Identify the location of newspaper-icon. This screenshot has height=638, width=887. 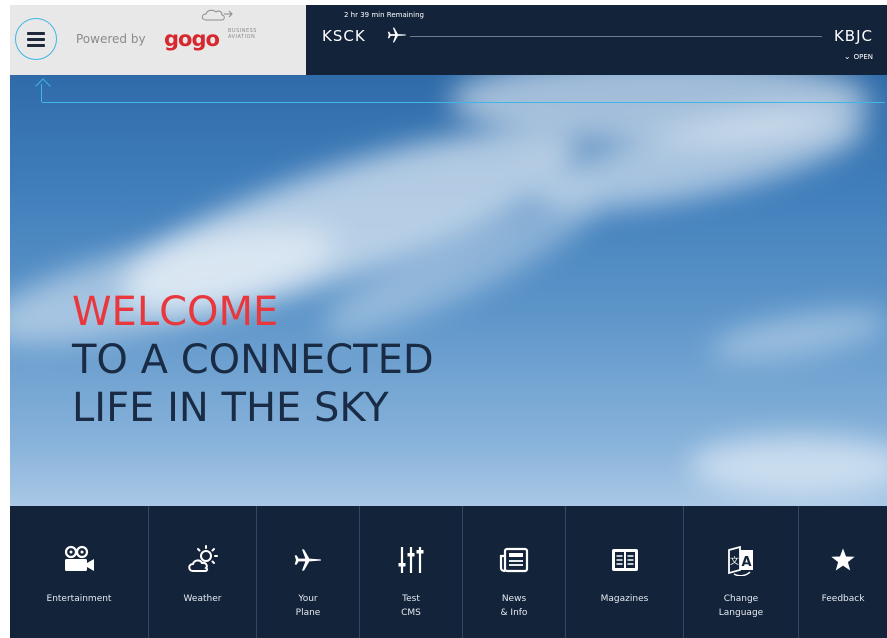
(514, 560).